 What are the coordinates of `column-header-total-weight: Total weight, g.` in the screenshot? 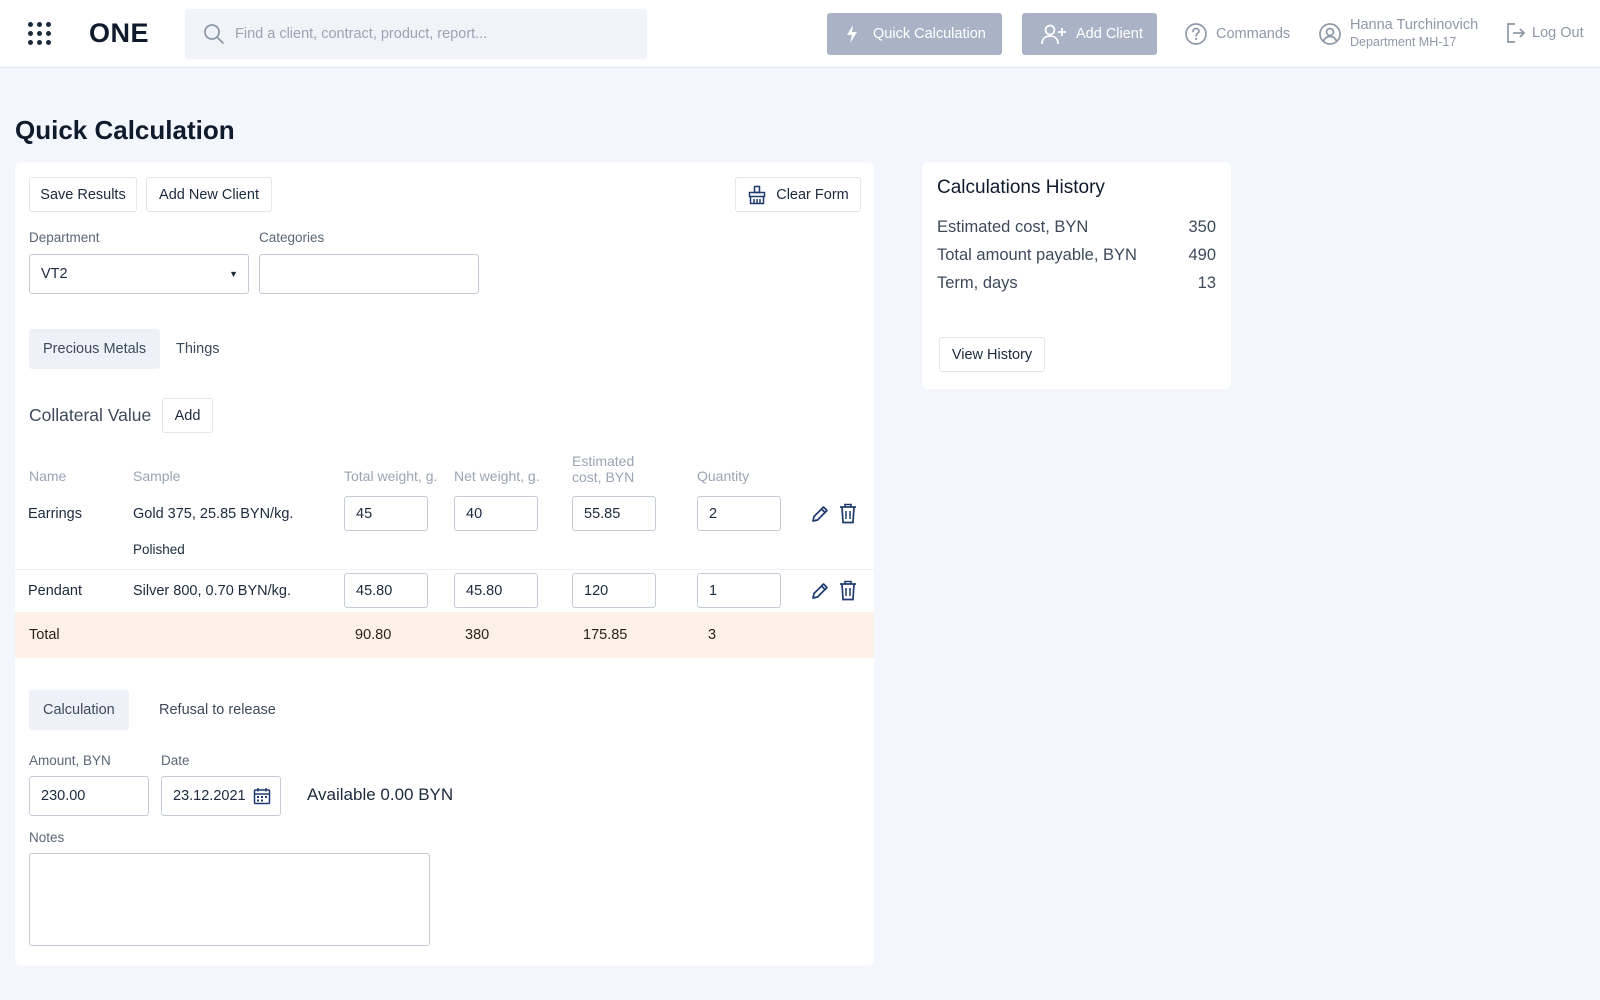 It's located at (391, 476).